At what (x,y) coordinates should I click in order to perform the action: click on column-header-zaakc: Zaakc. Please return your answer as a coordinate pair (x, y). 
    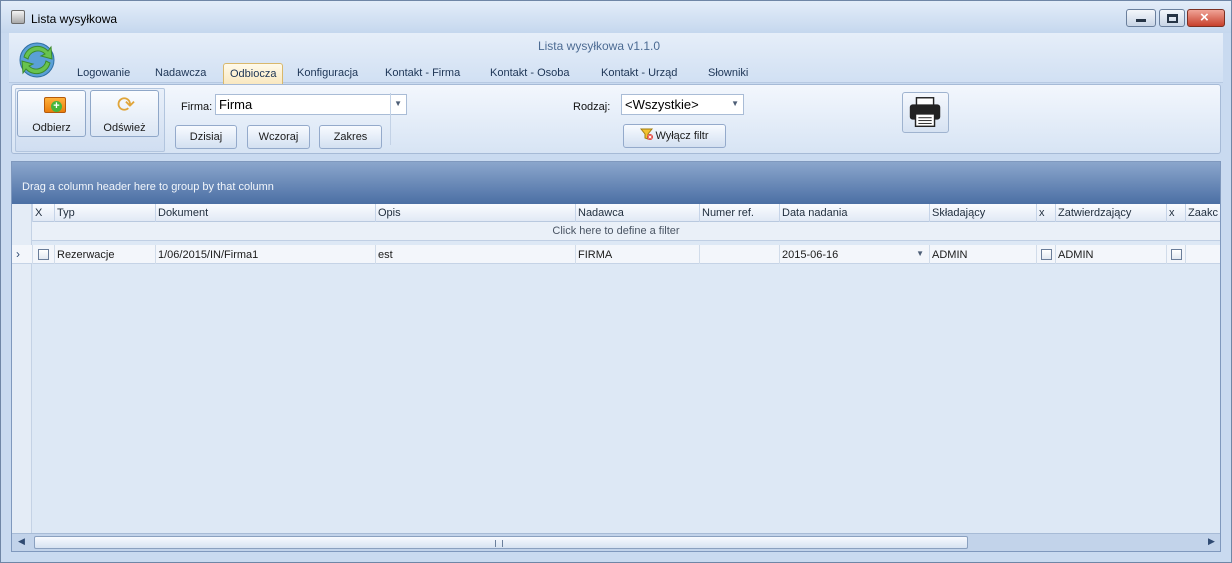
    Looking at the image, I should click on (1202, 213).